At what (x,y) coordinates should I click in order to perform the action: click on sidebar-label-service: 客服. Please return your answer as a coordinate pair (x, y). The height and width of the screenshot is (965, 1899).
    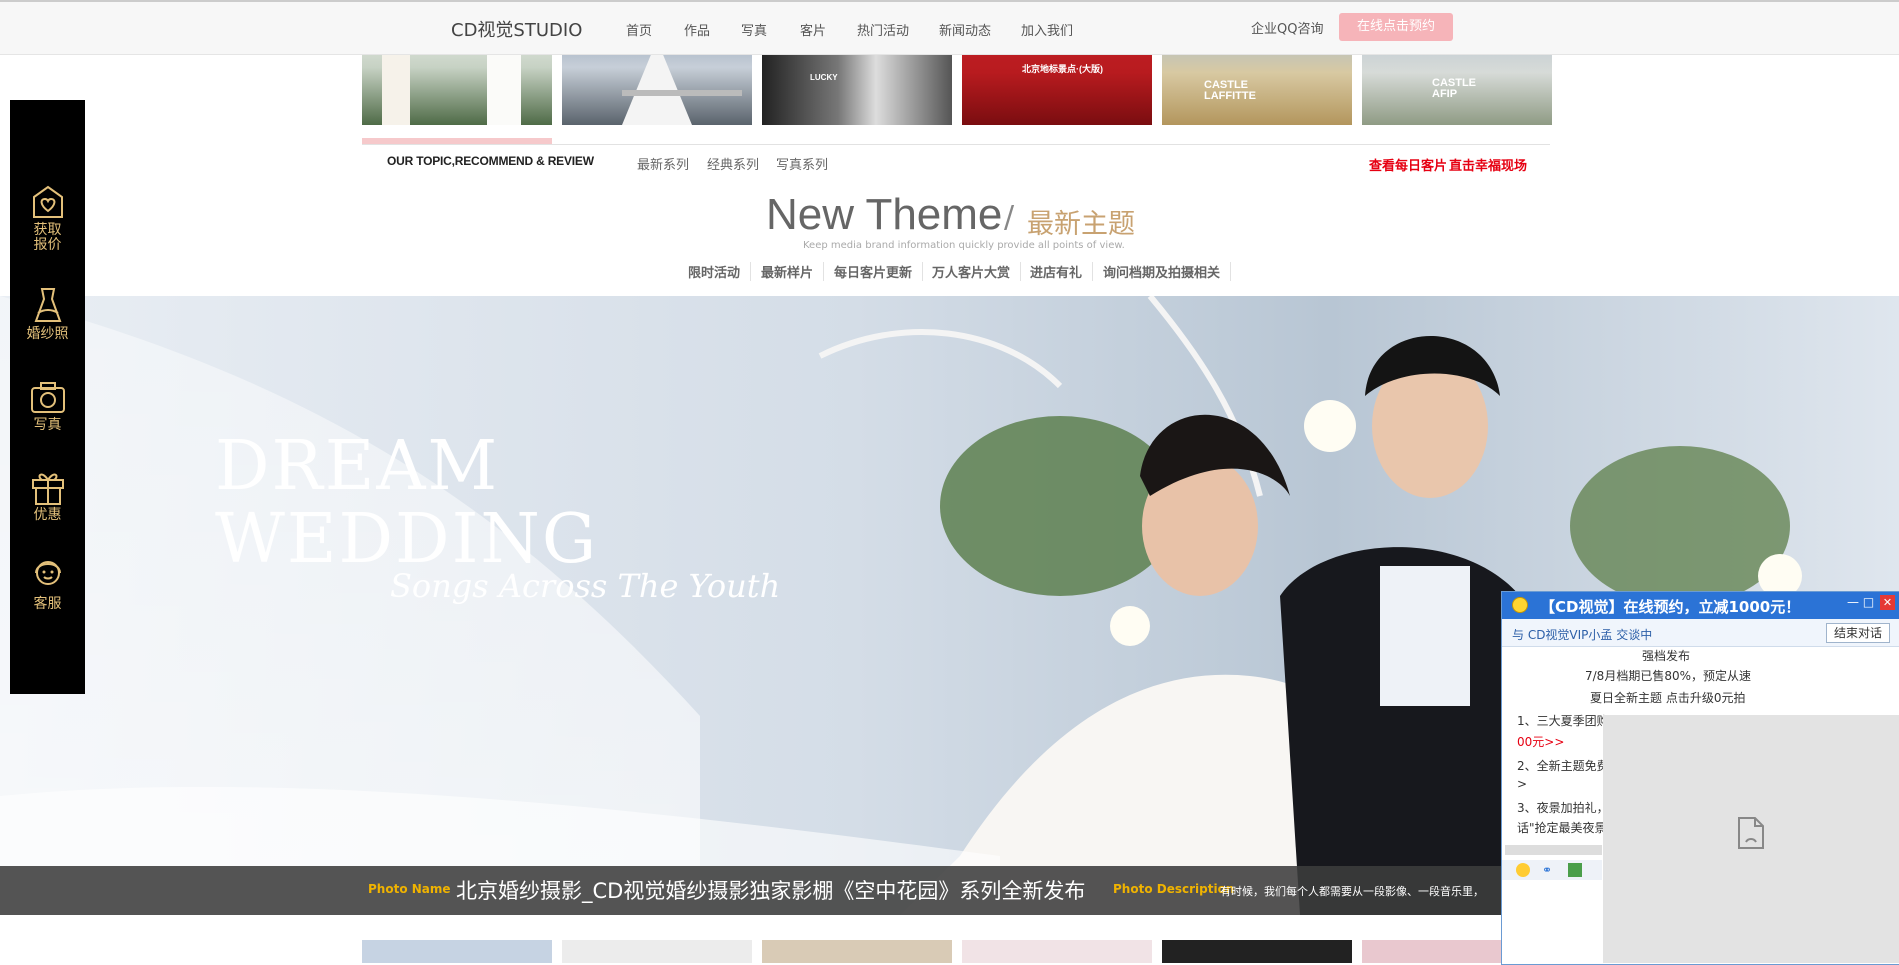
    Looking at the image, I should click on (47, 604).